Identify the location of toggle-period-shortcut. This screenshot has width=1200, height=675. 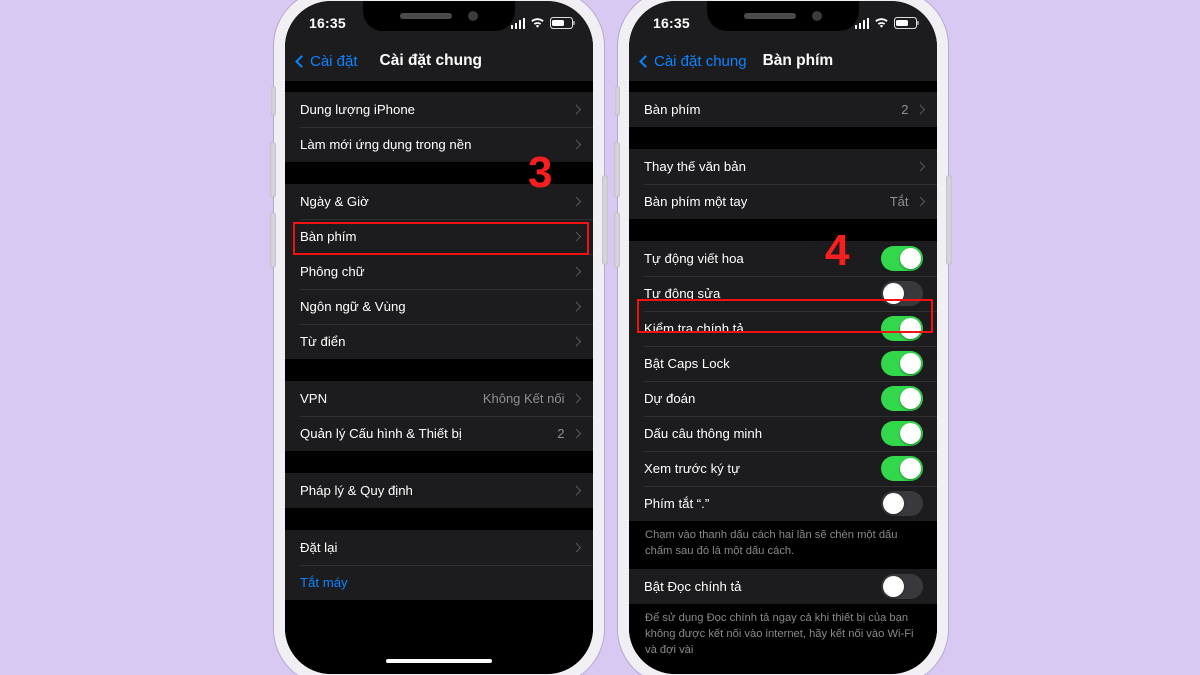
(902, 503).